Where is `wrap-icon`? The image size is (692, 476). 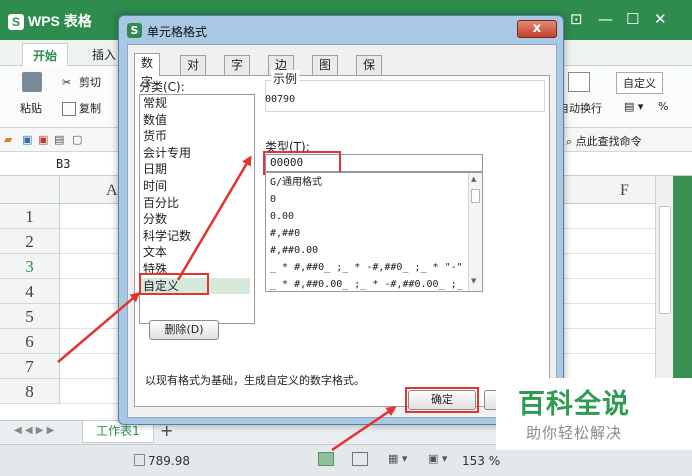 wrap-icon is located at coordinates (579, 82).